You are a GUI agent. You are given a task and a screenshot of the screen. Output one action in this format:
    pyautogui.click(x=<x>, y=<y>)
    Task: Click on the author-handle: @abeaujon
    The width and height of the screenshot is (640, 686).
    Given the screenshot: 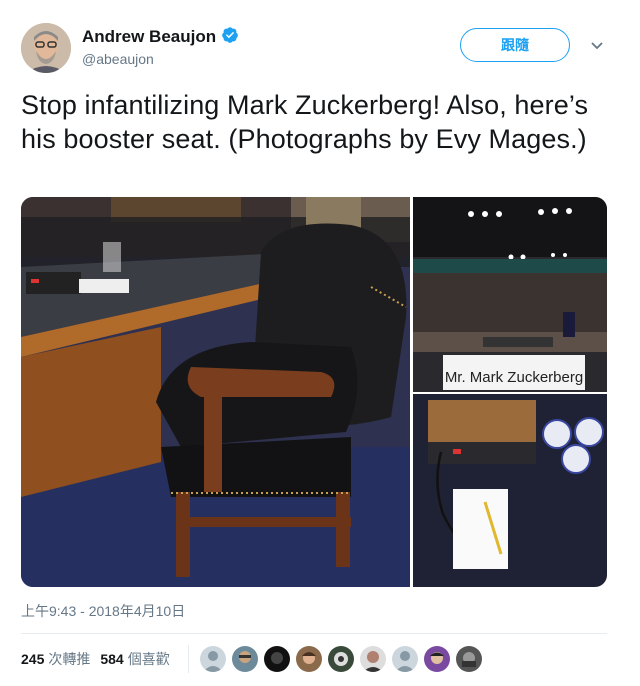 What is the action you would take?
    pyautogui.click(x=118, y=59)
    